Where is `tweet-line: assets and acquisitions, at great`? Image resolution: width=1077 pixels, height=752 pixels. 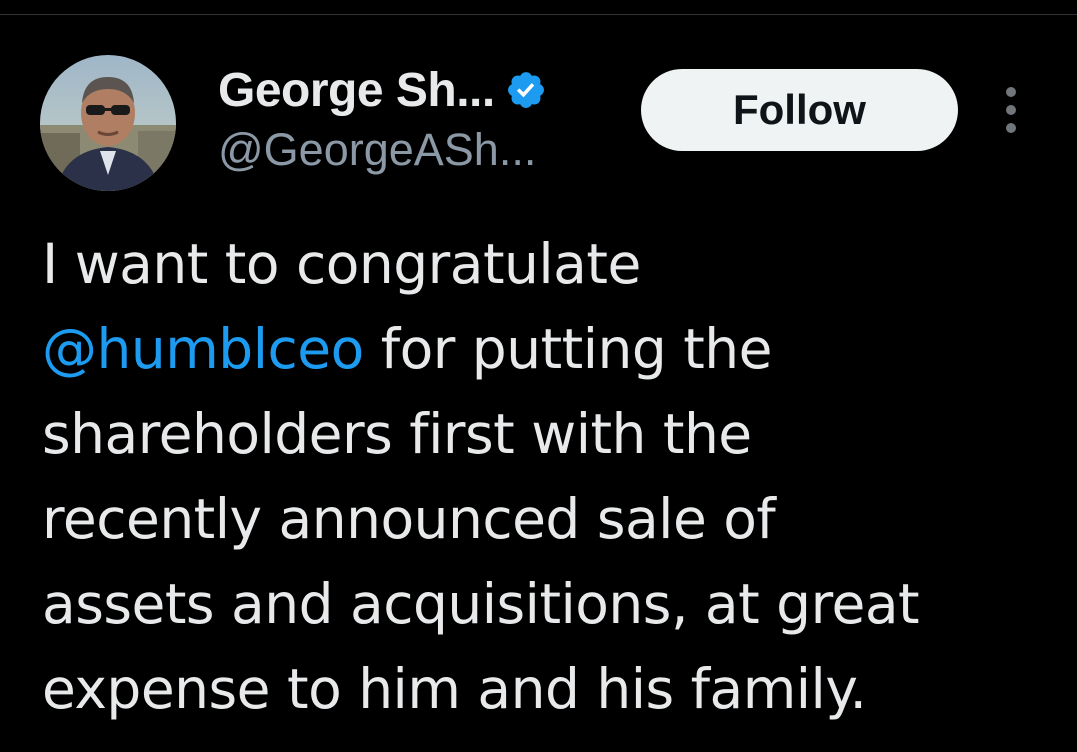 tweet-line: assets and acquisitions, at great is located at coordinates (481, 604).